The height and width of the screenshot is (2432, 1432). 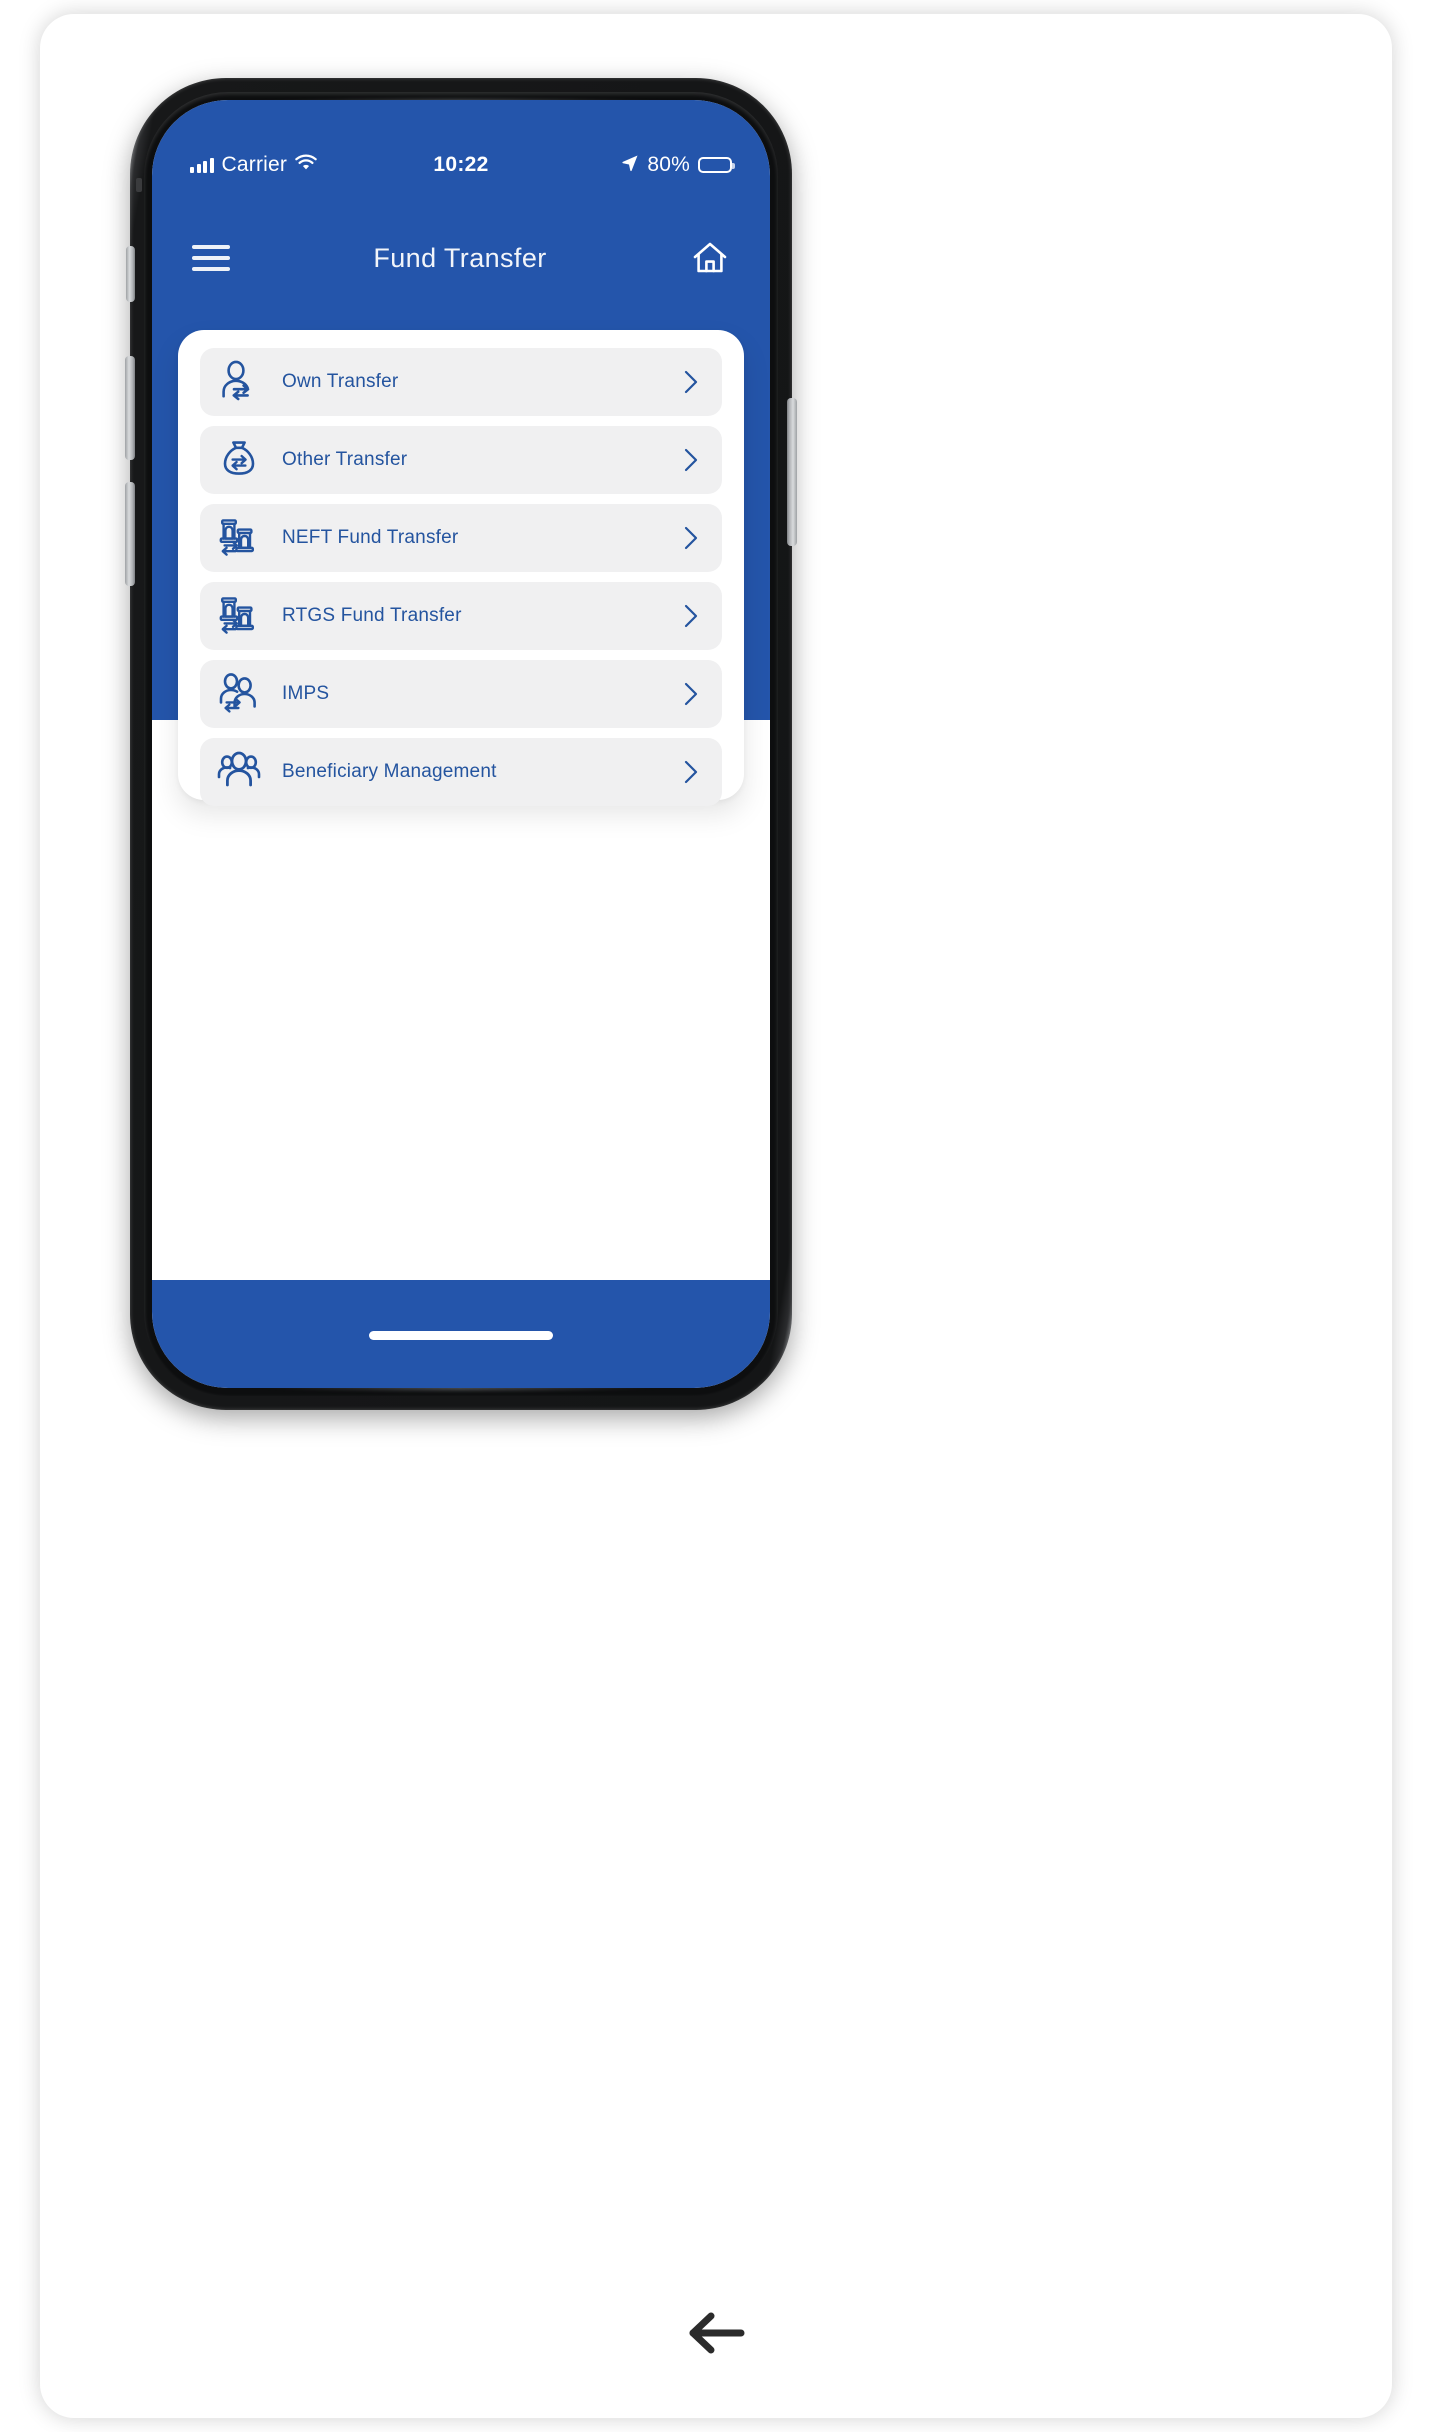 I want to click on status-time: 10:22, so click(x=461, y=164).